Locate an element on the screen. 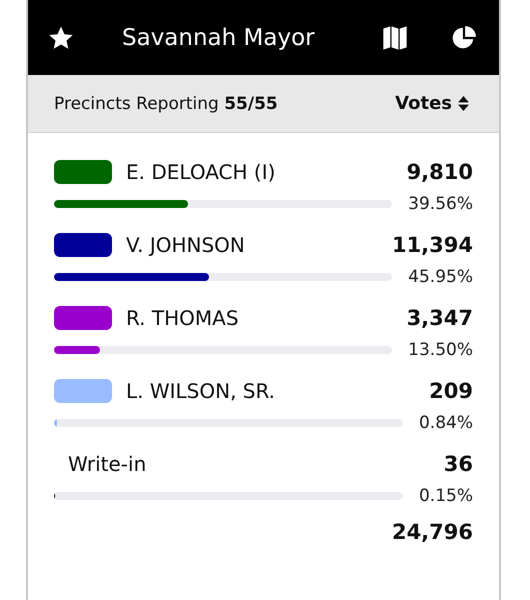 Image resolution: width=530 pixels, height=600 pixels. vote-count: 3,347 is located at coordinates (439, 318).